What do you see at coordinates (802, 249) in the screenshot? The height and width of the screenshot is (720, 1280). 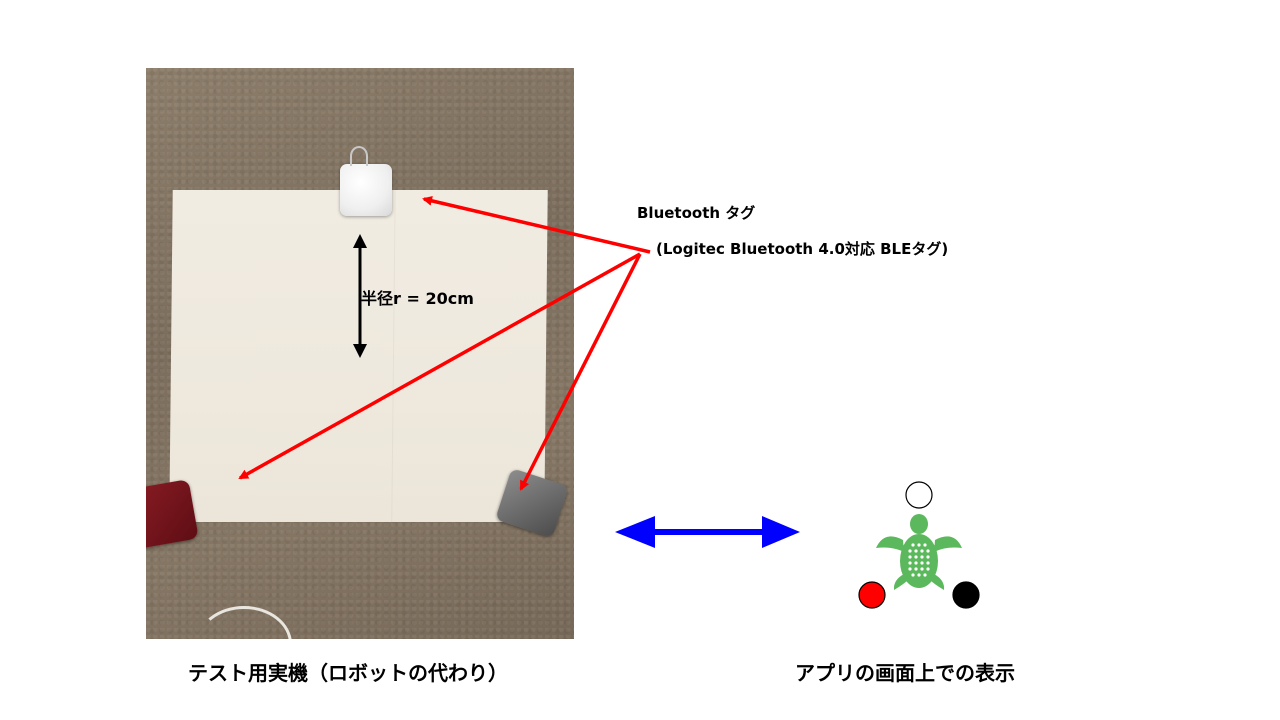 I see `tag-model-label: (Logitec Bluetooth 4.0対応 BLEタグ)` at bounding box center [802, 249].